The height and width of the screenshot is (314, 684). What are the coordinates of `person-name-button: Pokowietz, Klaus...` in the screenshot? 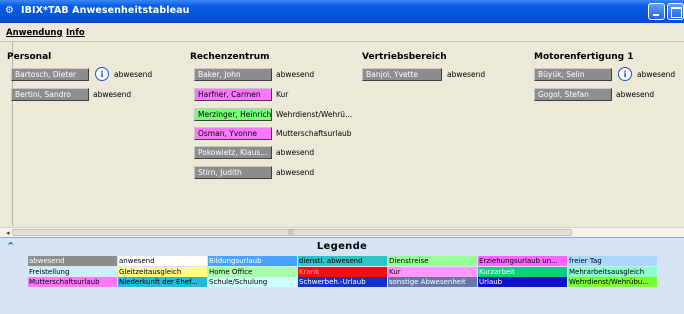 It's located at (233, 152).